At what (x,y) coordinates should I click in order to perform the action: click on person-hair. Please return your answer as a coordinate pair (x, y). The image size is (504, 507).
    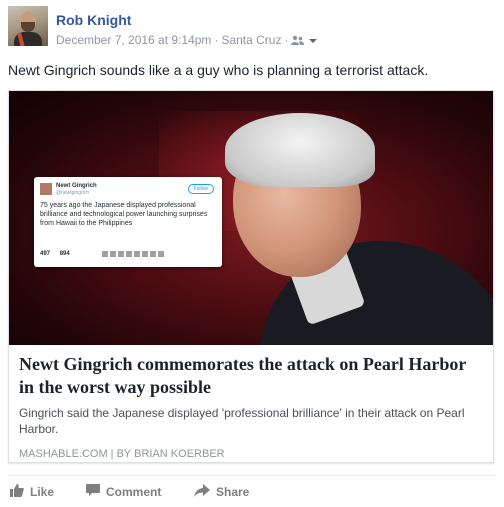
    Looking at the image, I should click on (300, 150).